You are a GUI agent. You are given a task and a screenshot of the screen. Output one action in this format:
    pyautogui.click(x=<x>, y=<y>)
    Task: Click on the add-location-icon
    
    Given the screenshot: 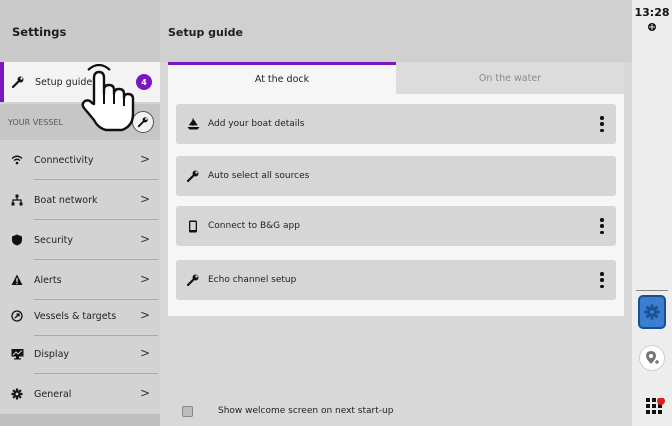 What is the action you would take?
    pyautogui.click(x=652, y=357)
    